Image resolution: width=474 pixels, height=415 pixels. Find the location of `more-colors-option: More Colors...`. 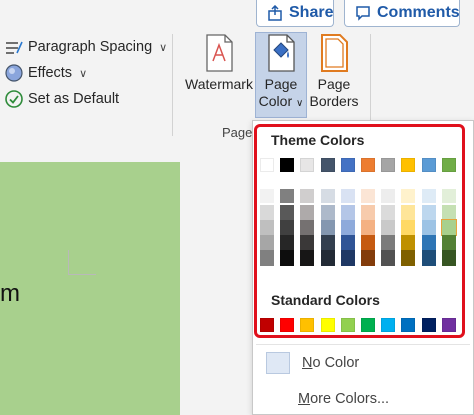

more-colors-option: More Colors... is located at coordinates (343, 399).